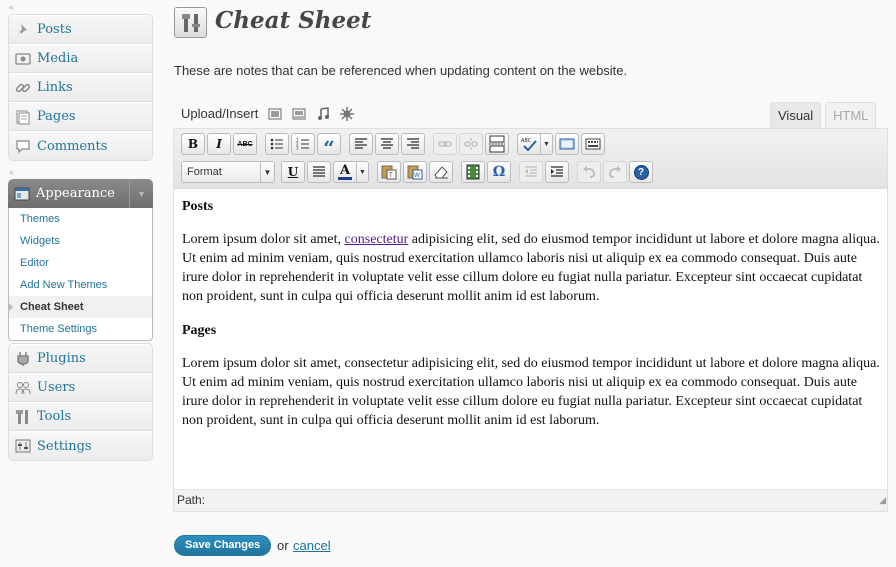 This screenshot has width=896, height=567. Describe the element at coordinates (228, 172) in the screenshot. I see `format-select: Format ▼` at that location.